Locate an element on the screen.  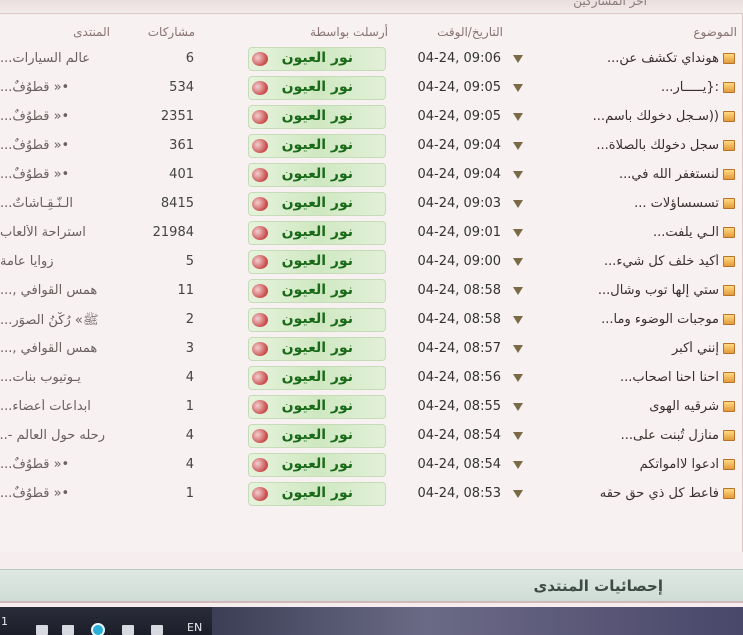
topic-link: ادعوا لاامواتكم is located at coordinates (634, 464).